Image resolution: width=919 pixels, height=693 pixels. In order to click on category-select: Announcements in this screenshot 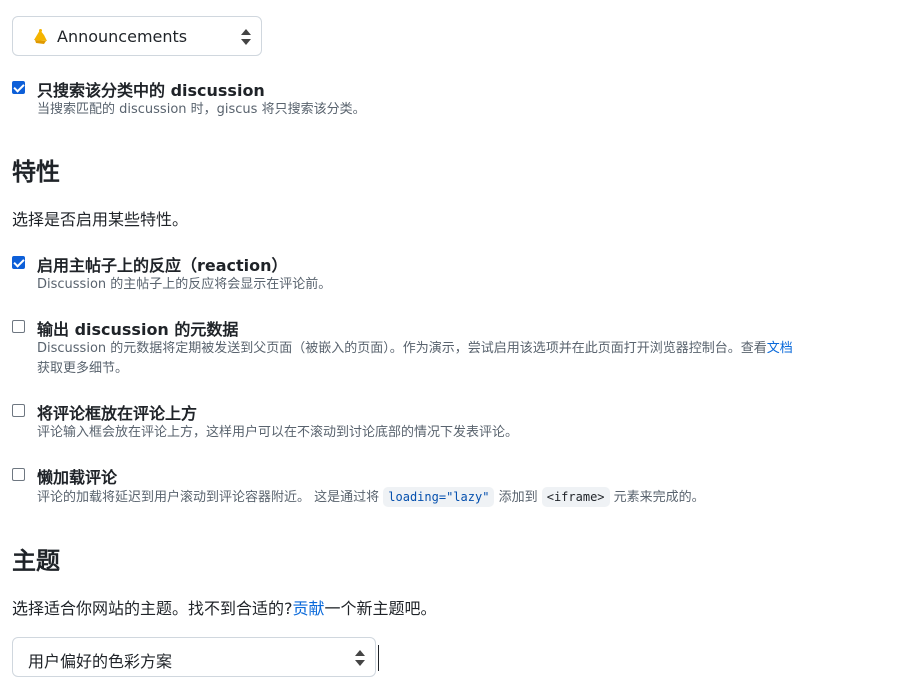, I will do `click(137, 36)`.